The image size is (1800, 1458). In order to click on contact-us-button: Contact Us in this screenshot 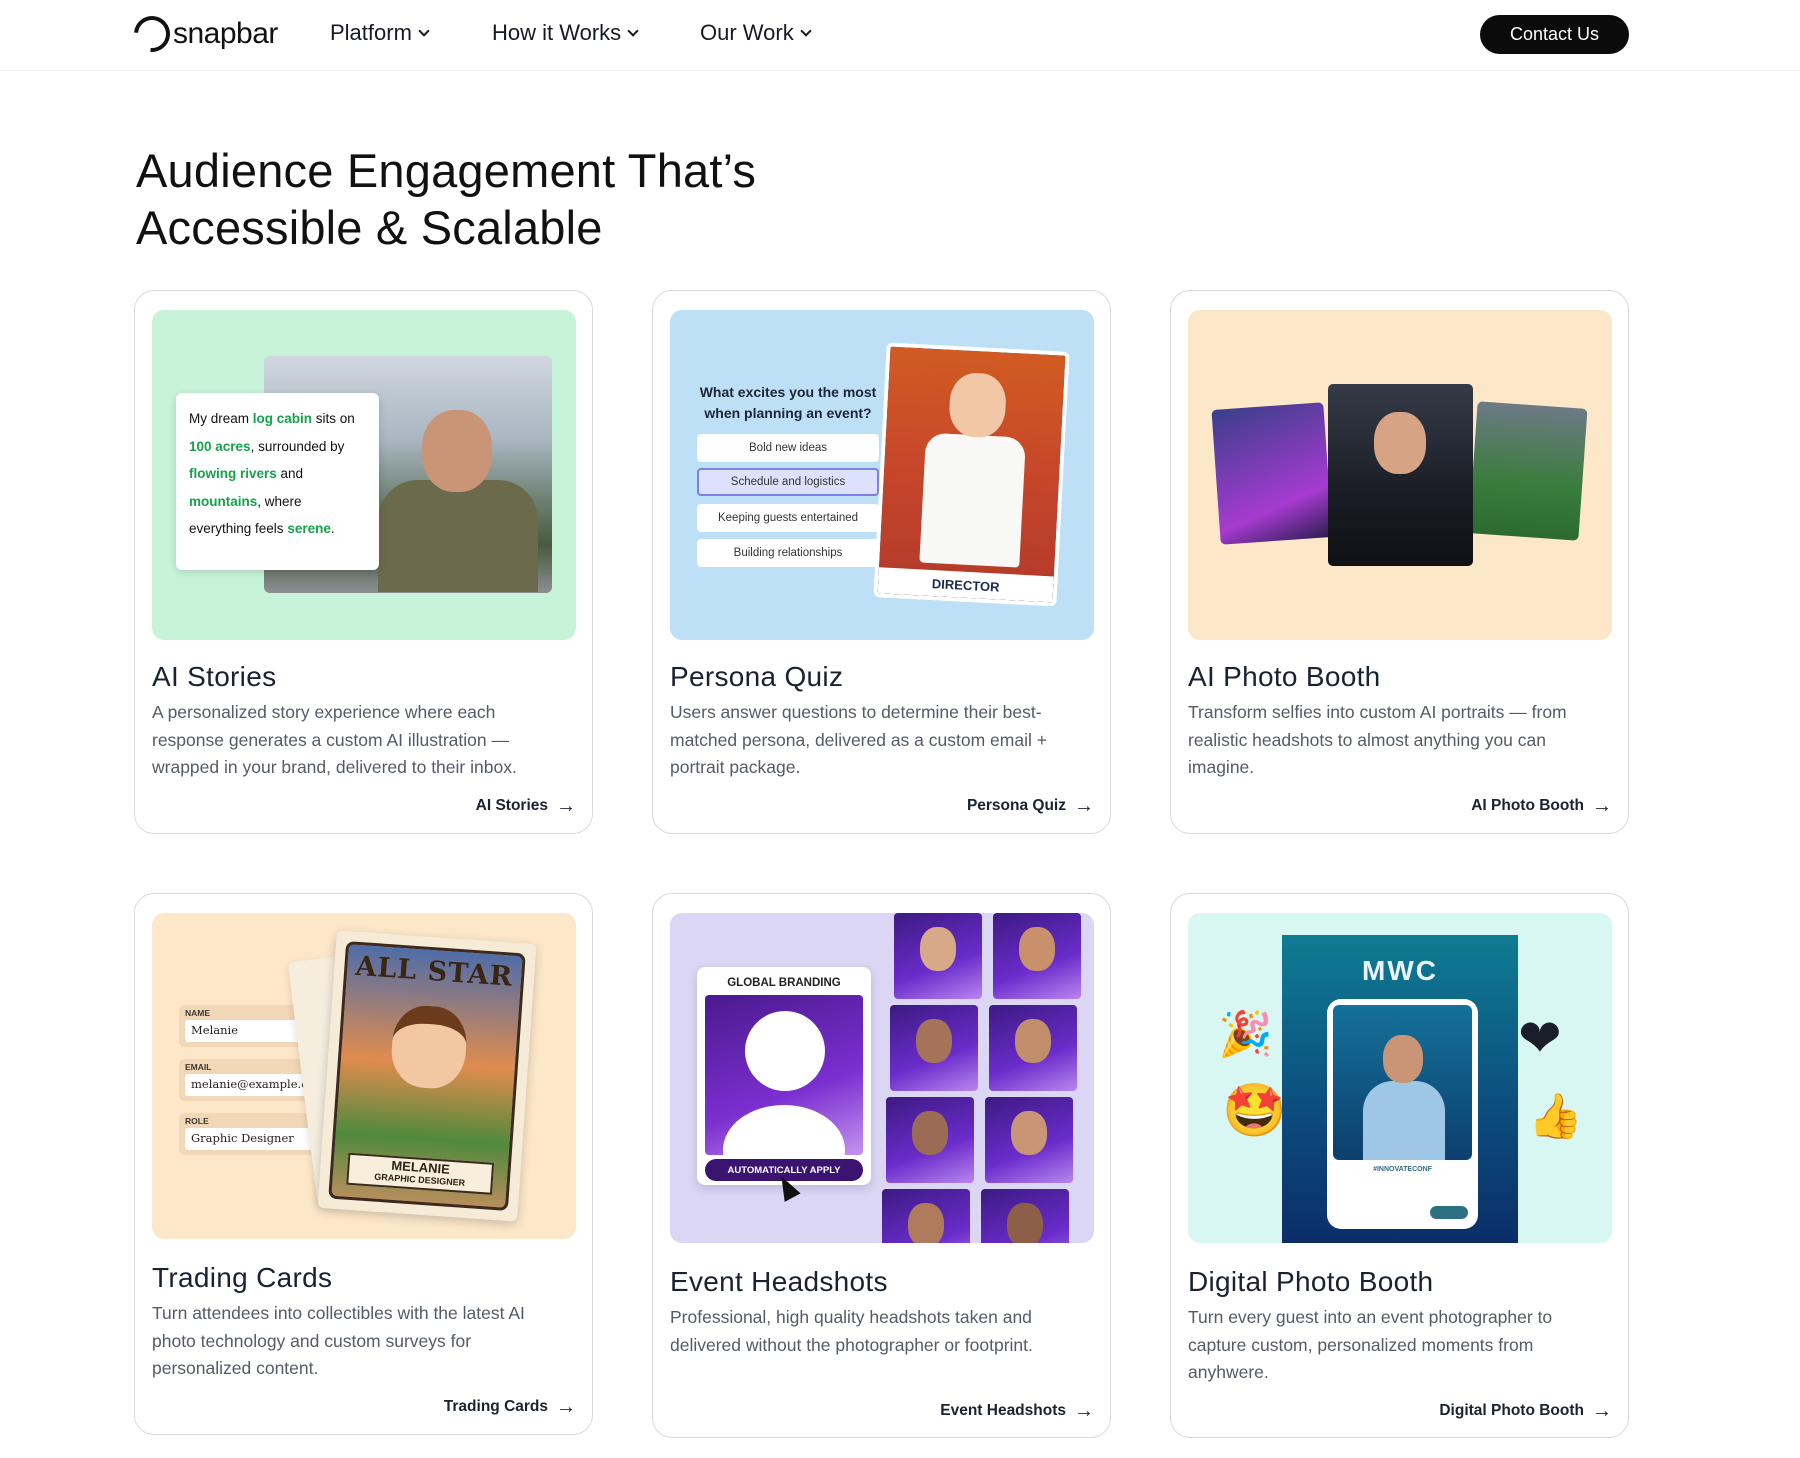, I will do `click(1554, 34)`.